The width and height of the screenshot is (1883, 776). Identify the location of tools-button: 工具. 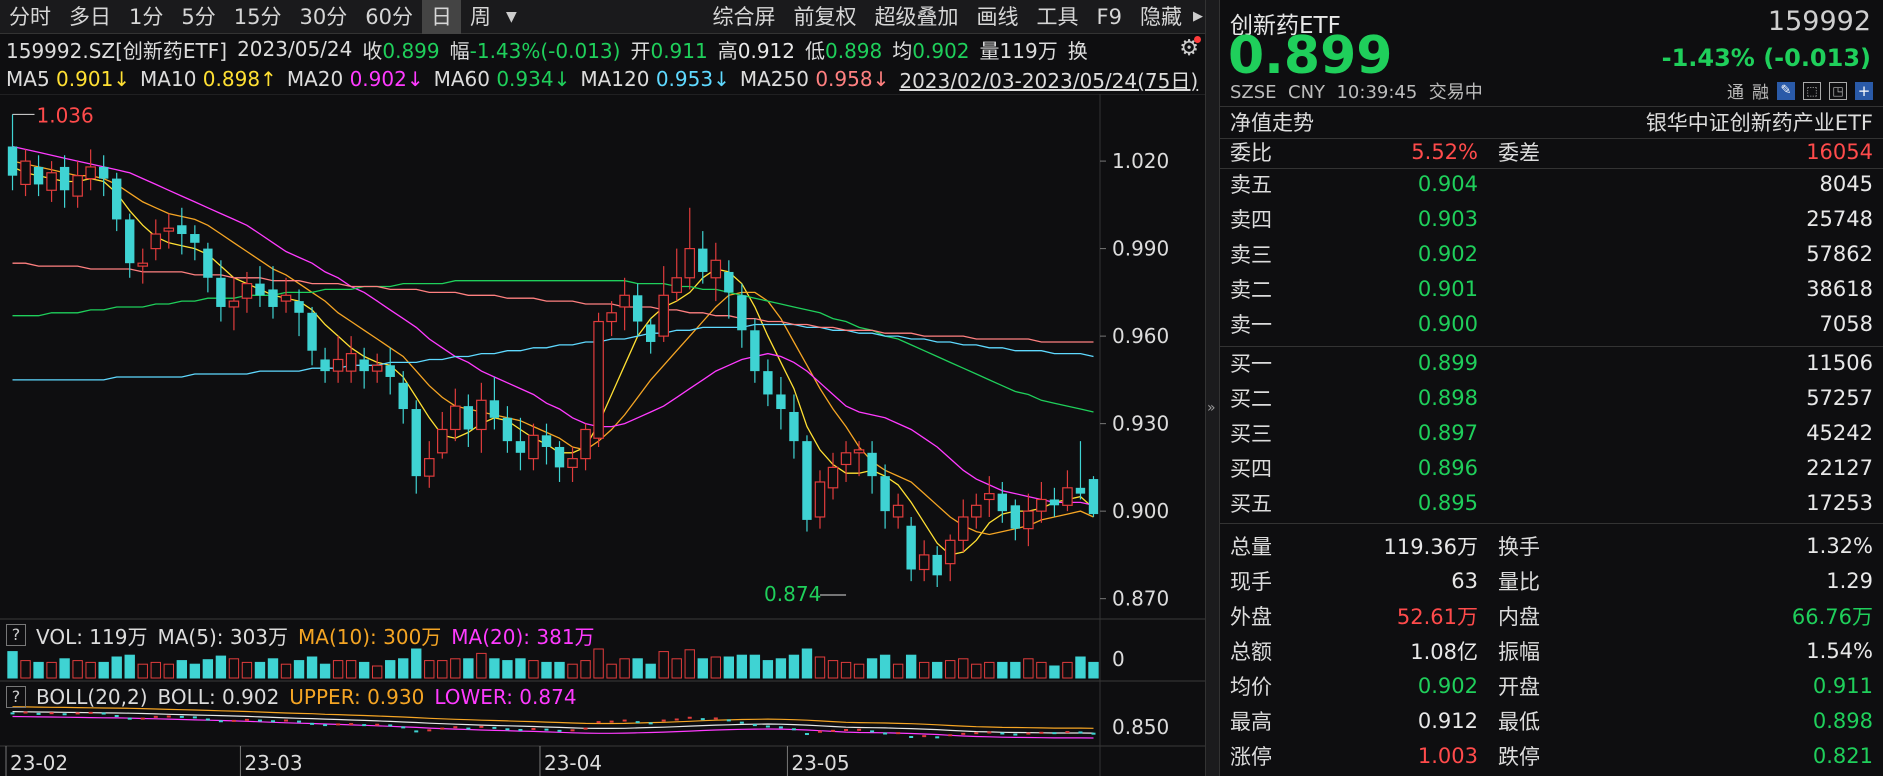
(1058, 17).